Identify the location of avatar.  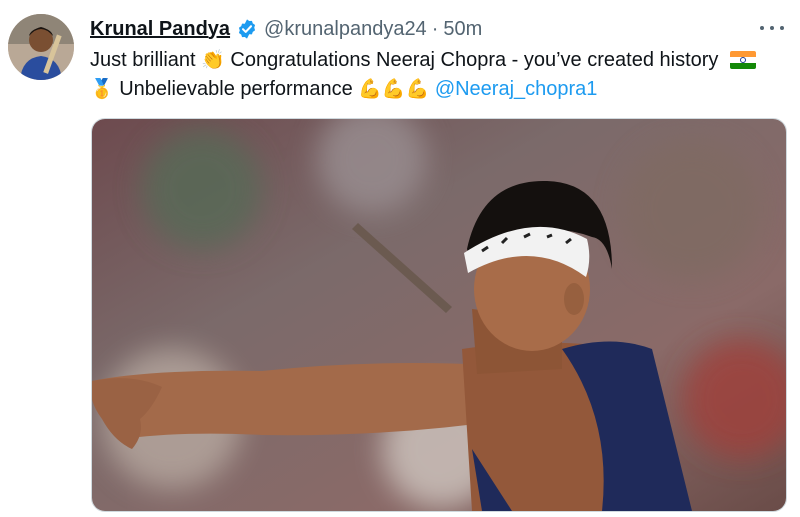
(41, 47).